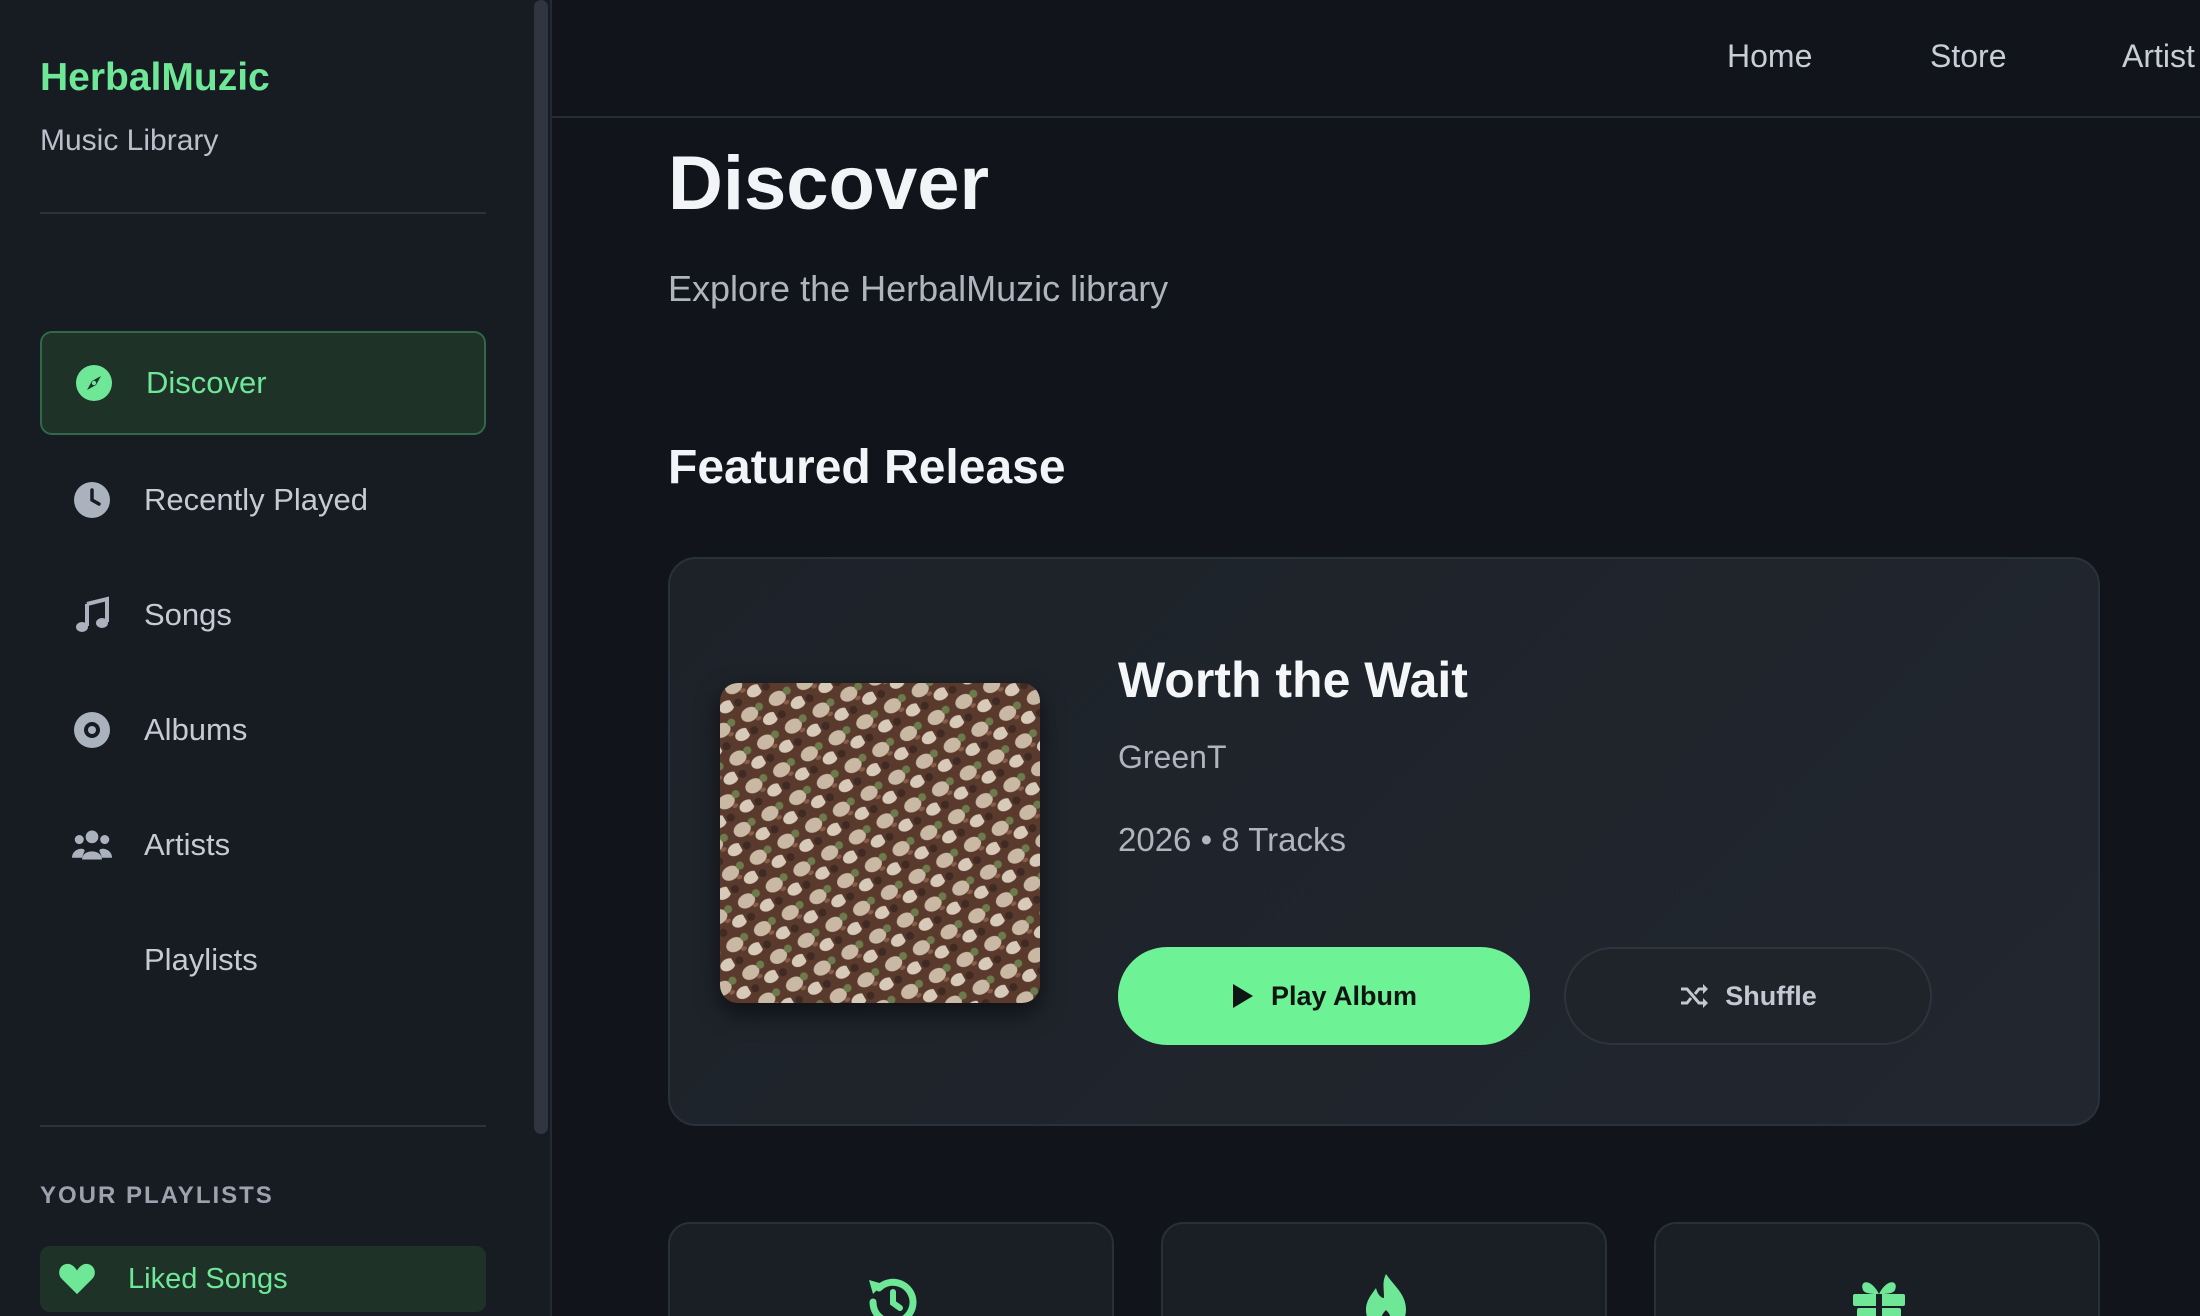 The width and height of the screenshot is (2200, 1316). Describe the element at coordinates (893, 1297) in the screenshot. I see `history-icon` at that location.